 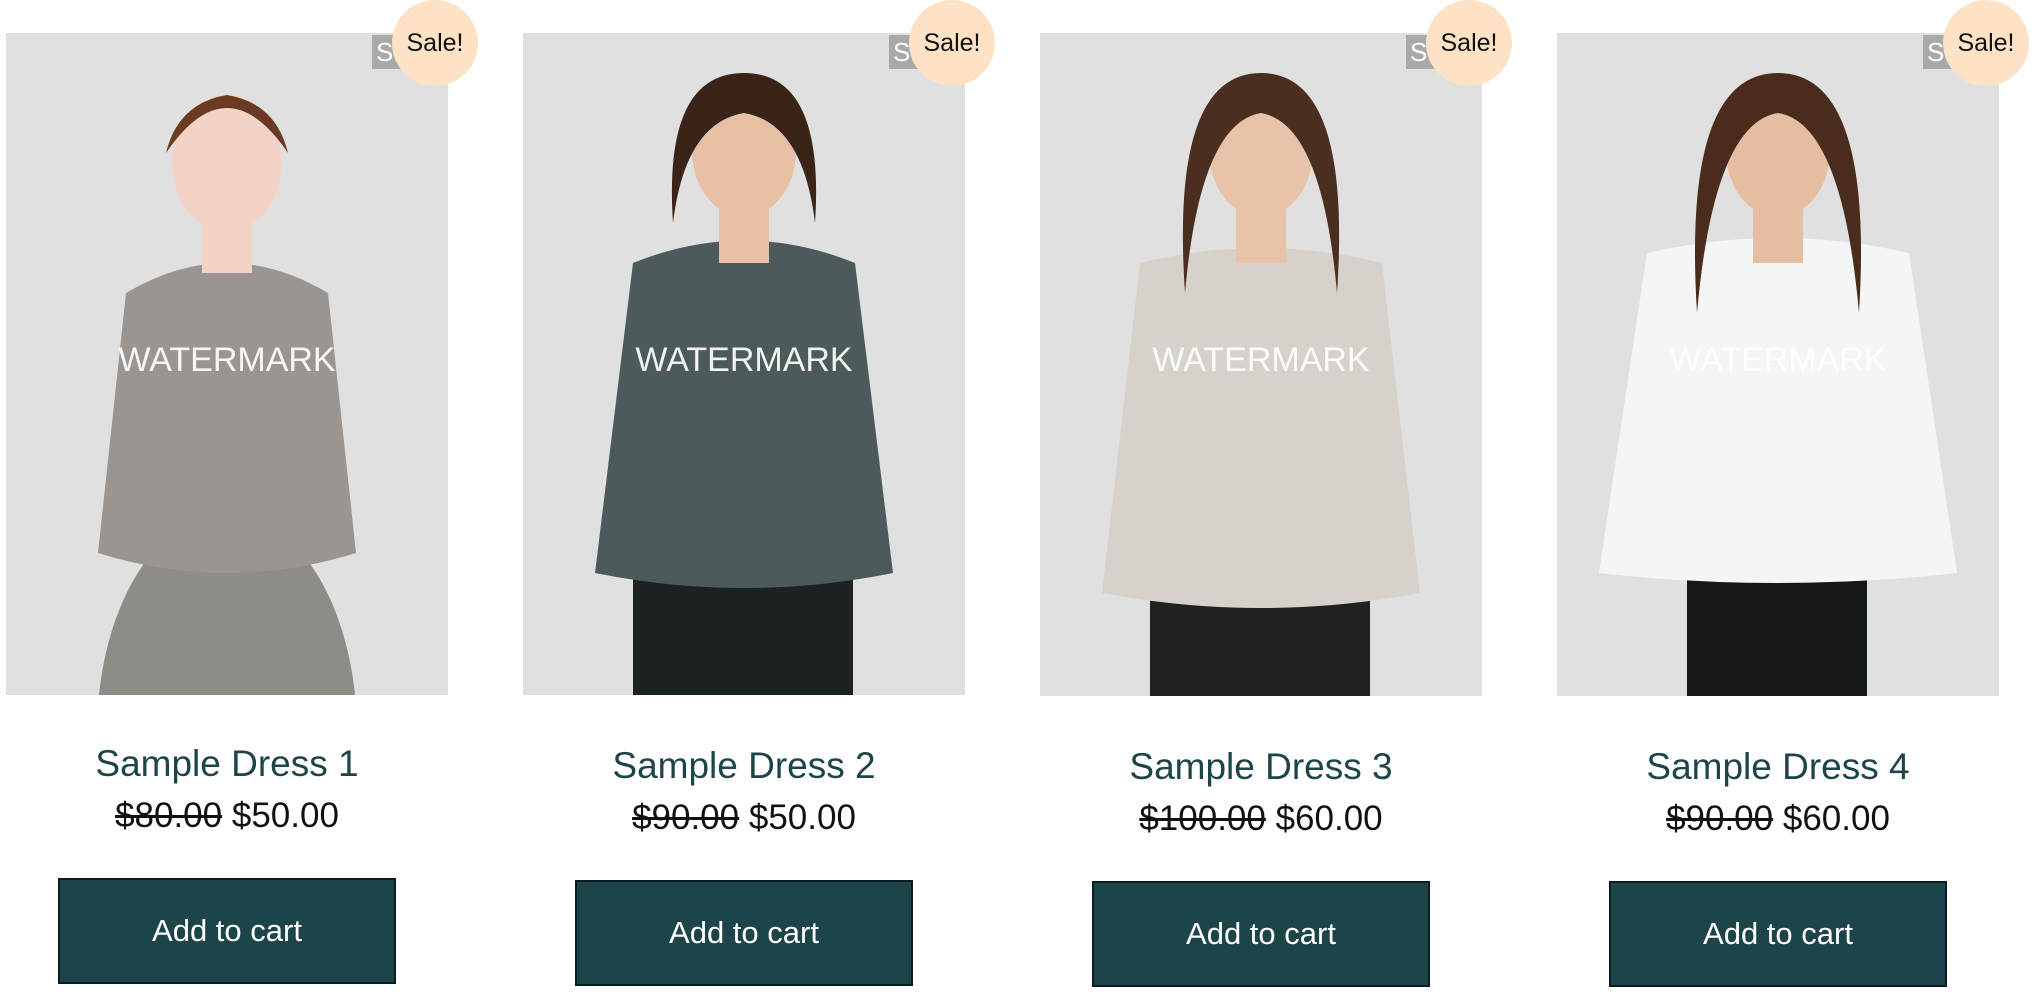 I want to click on product-price: $100.00 $60.00, so click(x=1261, y=819).